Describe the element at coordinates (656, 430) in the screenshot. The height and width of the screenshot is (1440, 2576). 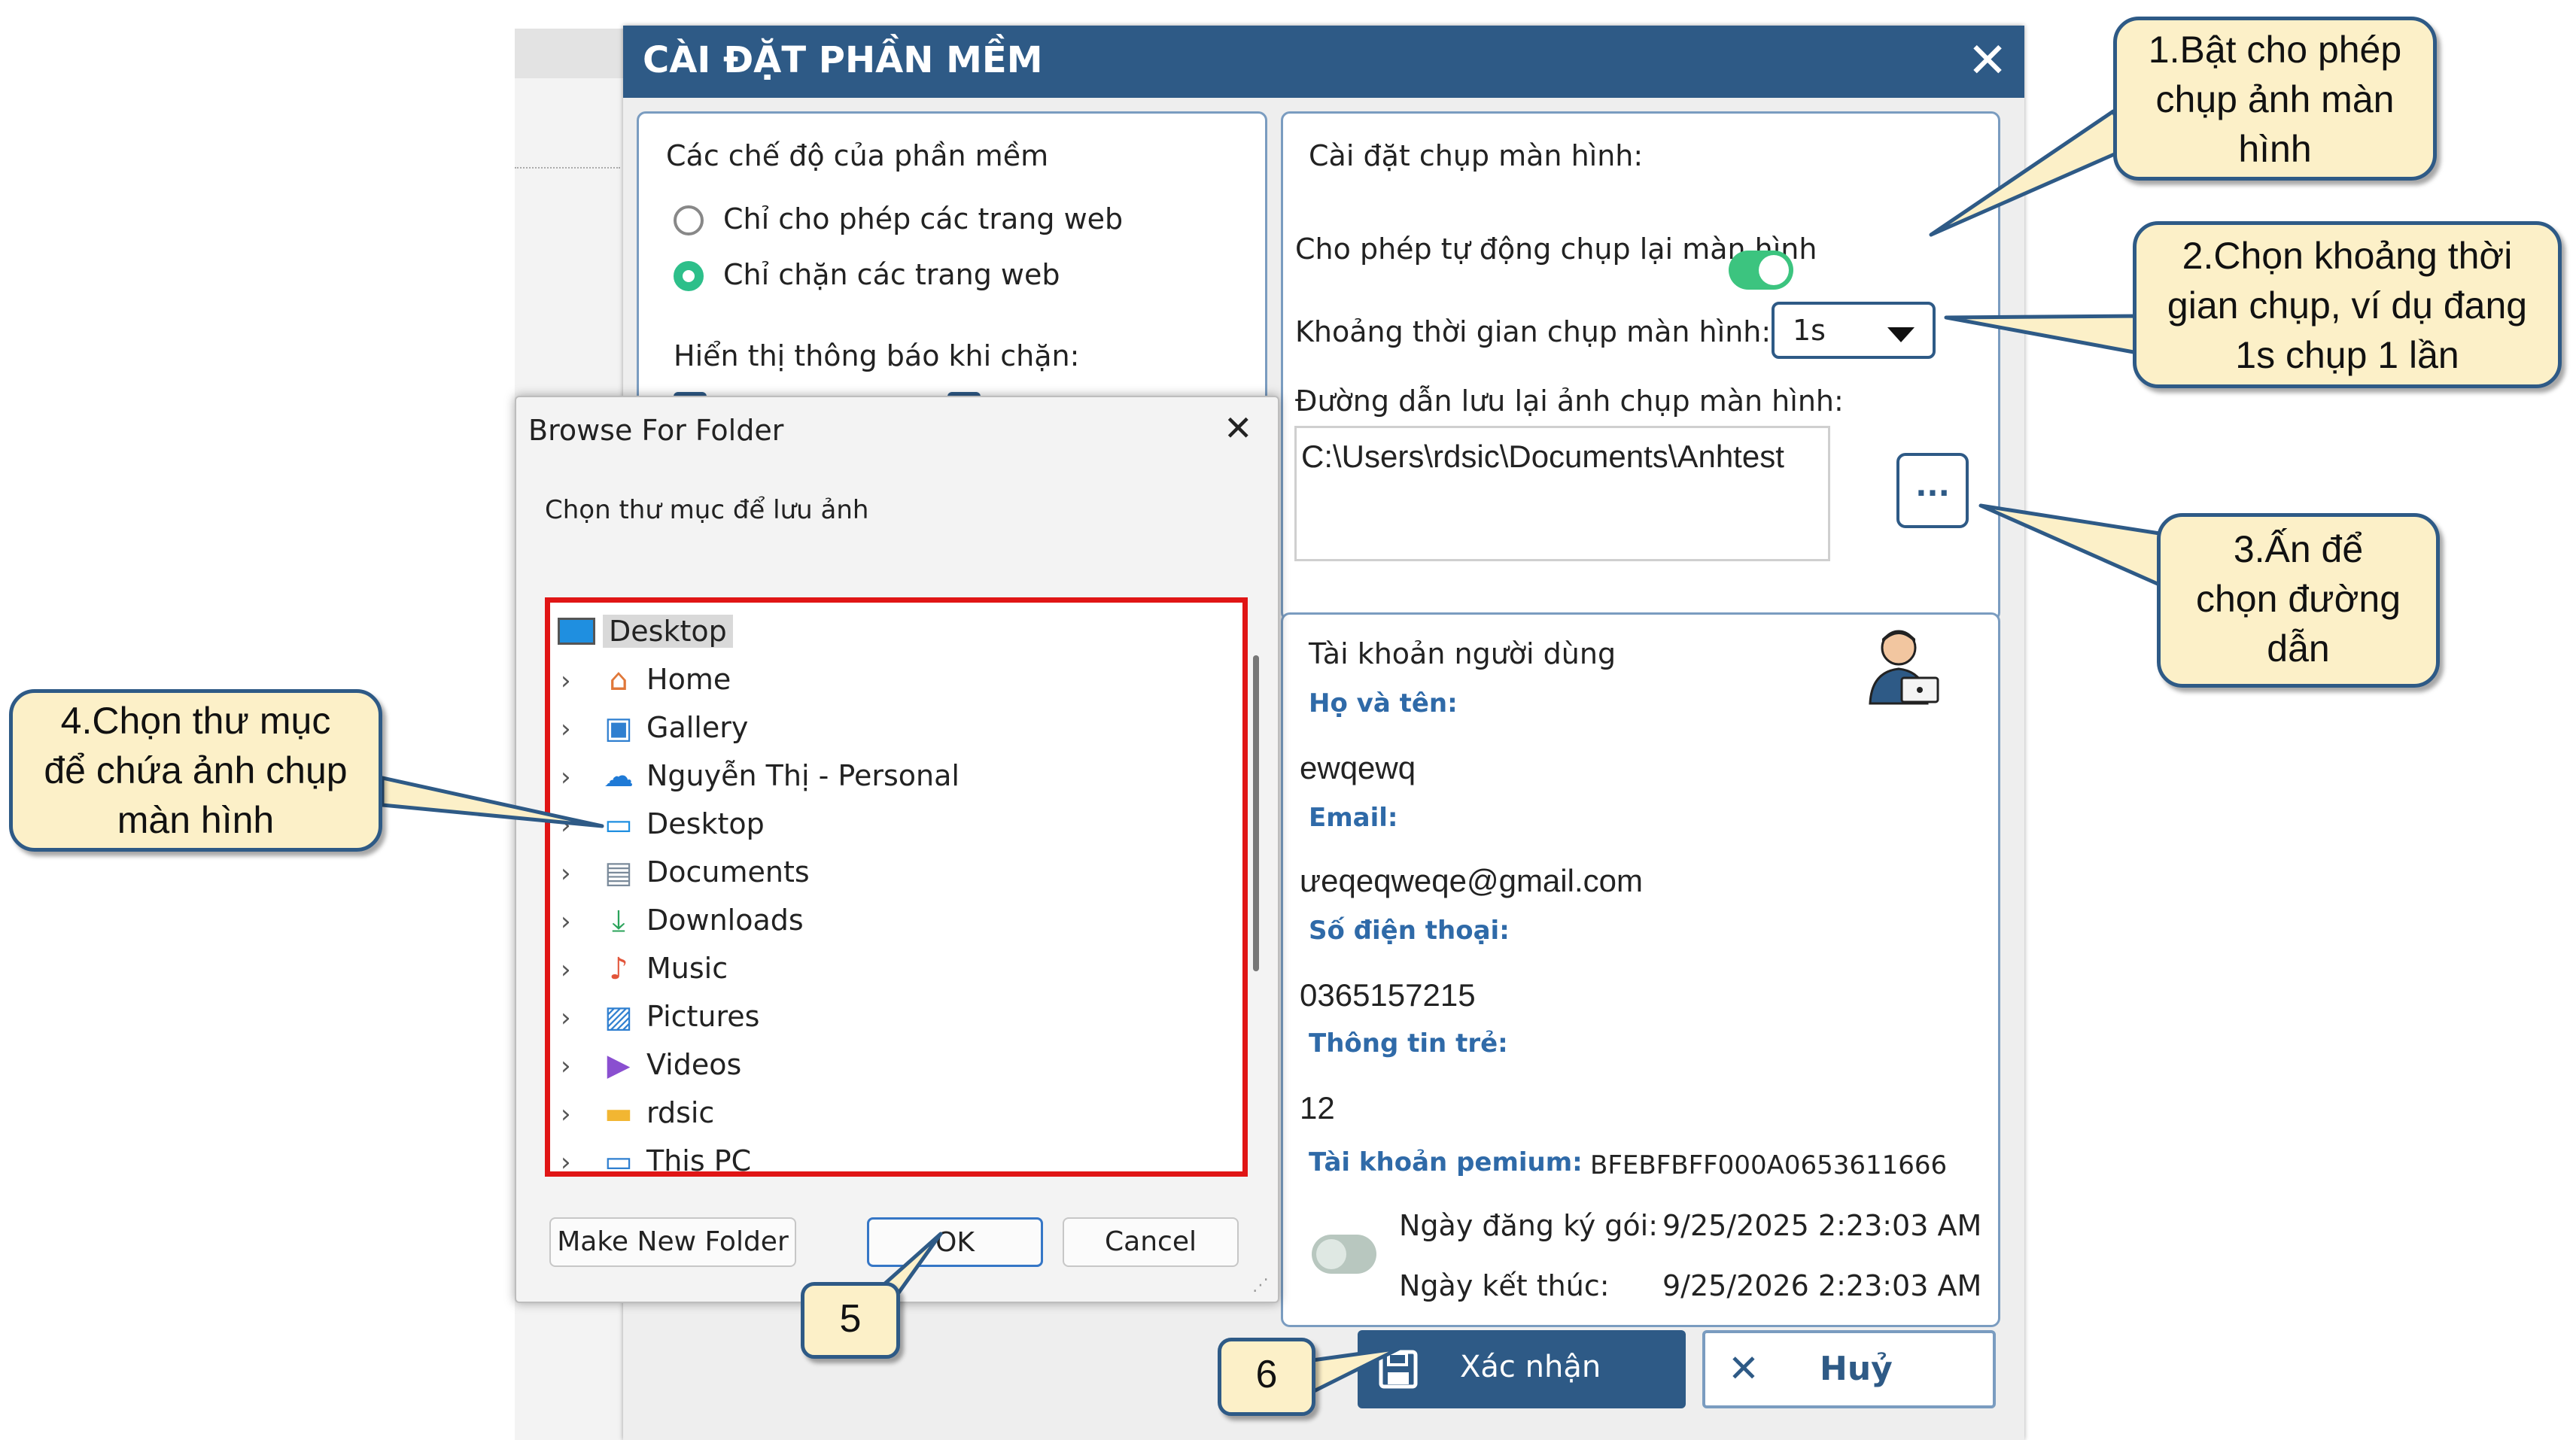
I see `browse-title: Browse For Folder` at that location.